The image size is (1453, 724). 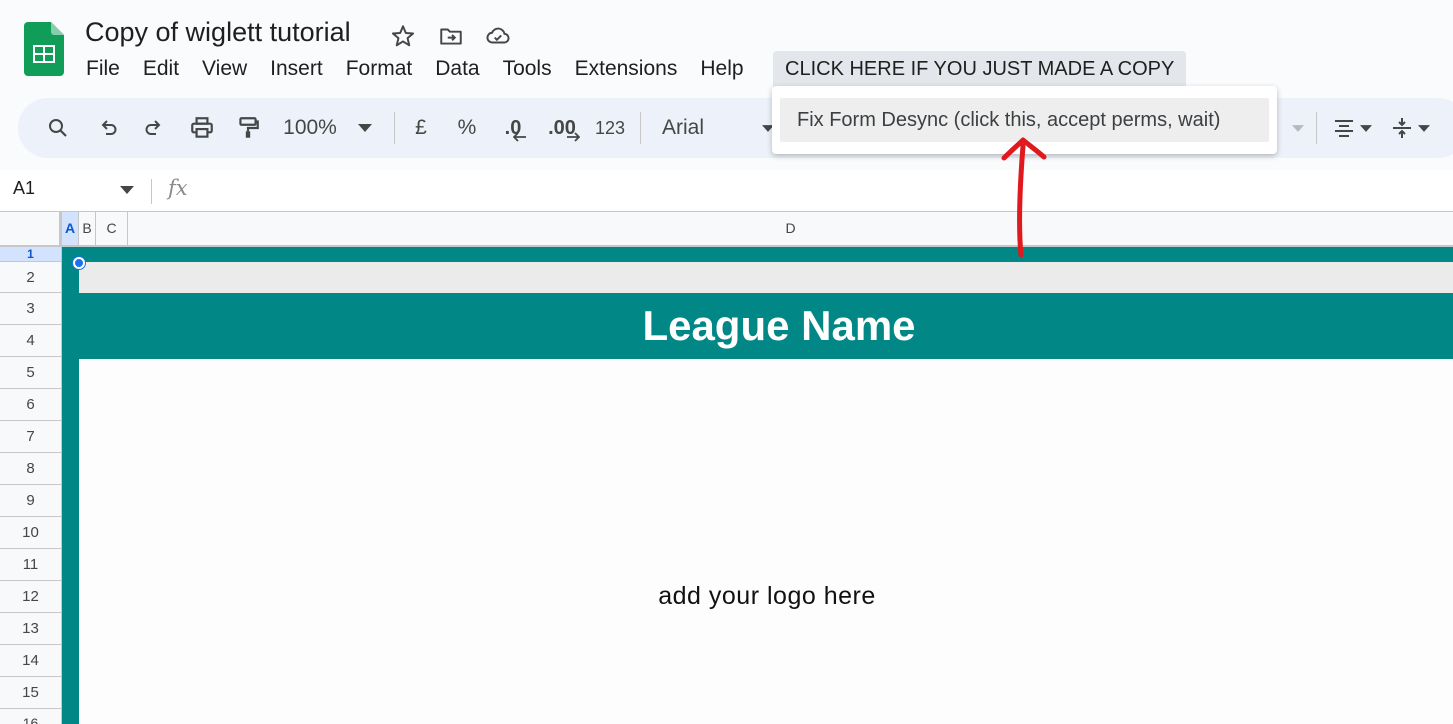 What do you see at coordinates (30, 716) in the screenshot?
I see `row-header-16: 16` at bounding box center [30, 716].